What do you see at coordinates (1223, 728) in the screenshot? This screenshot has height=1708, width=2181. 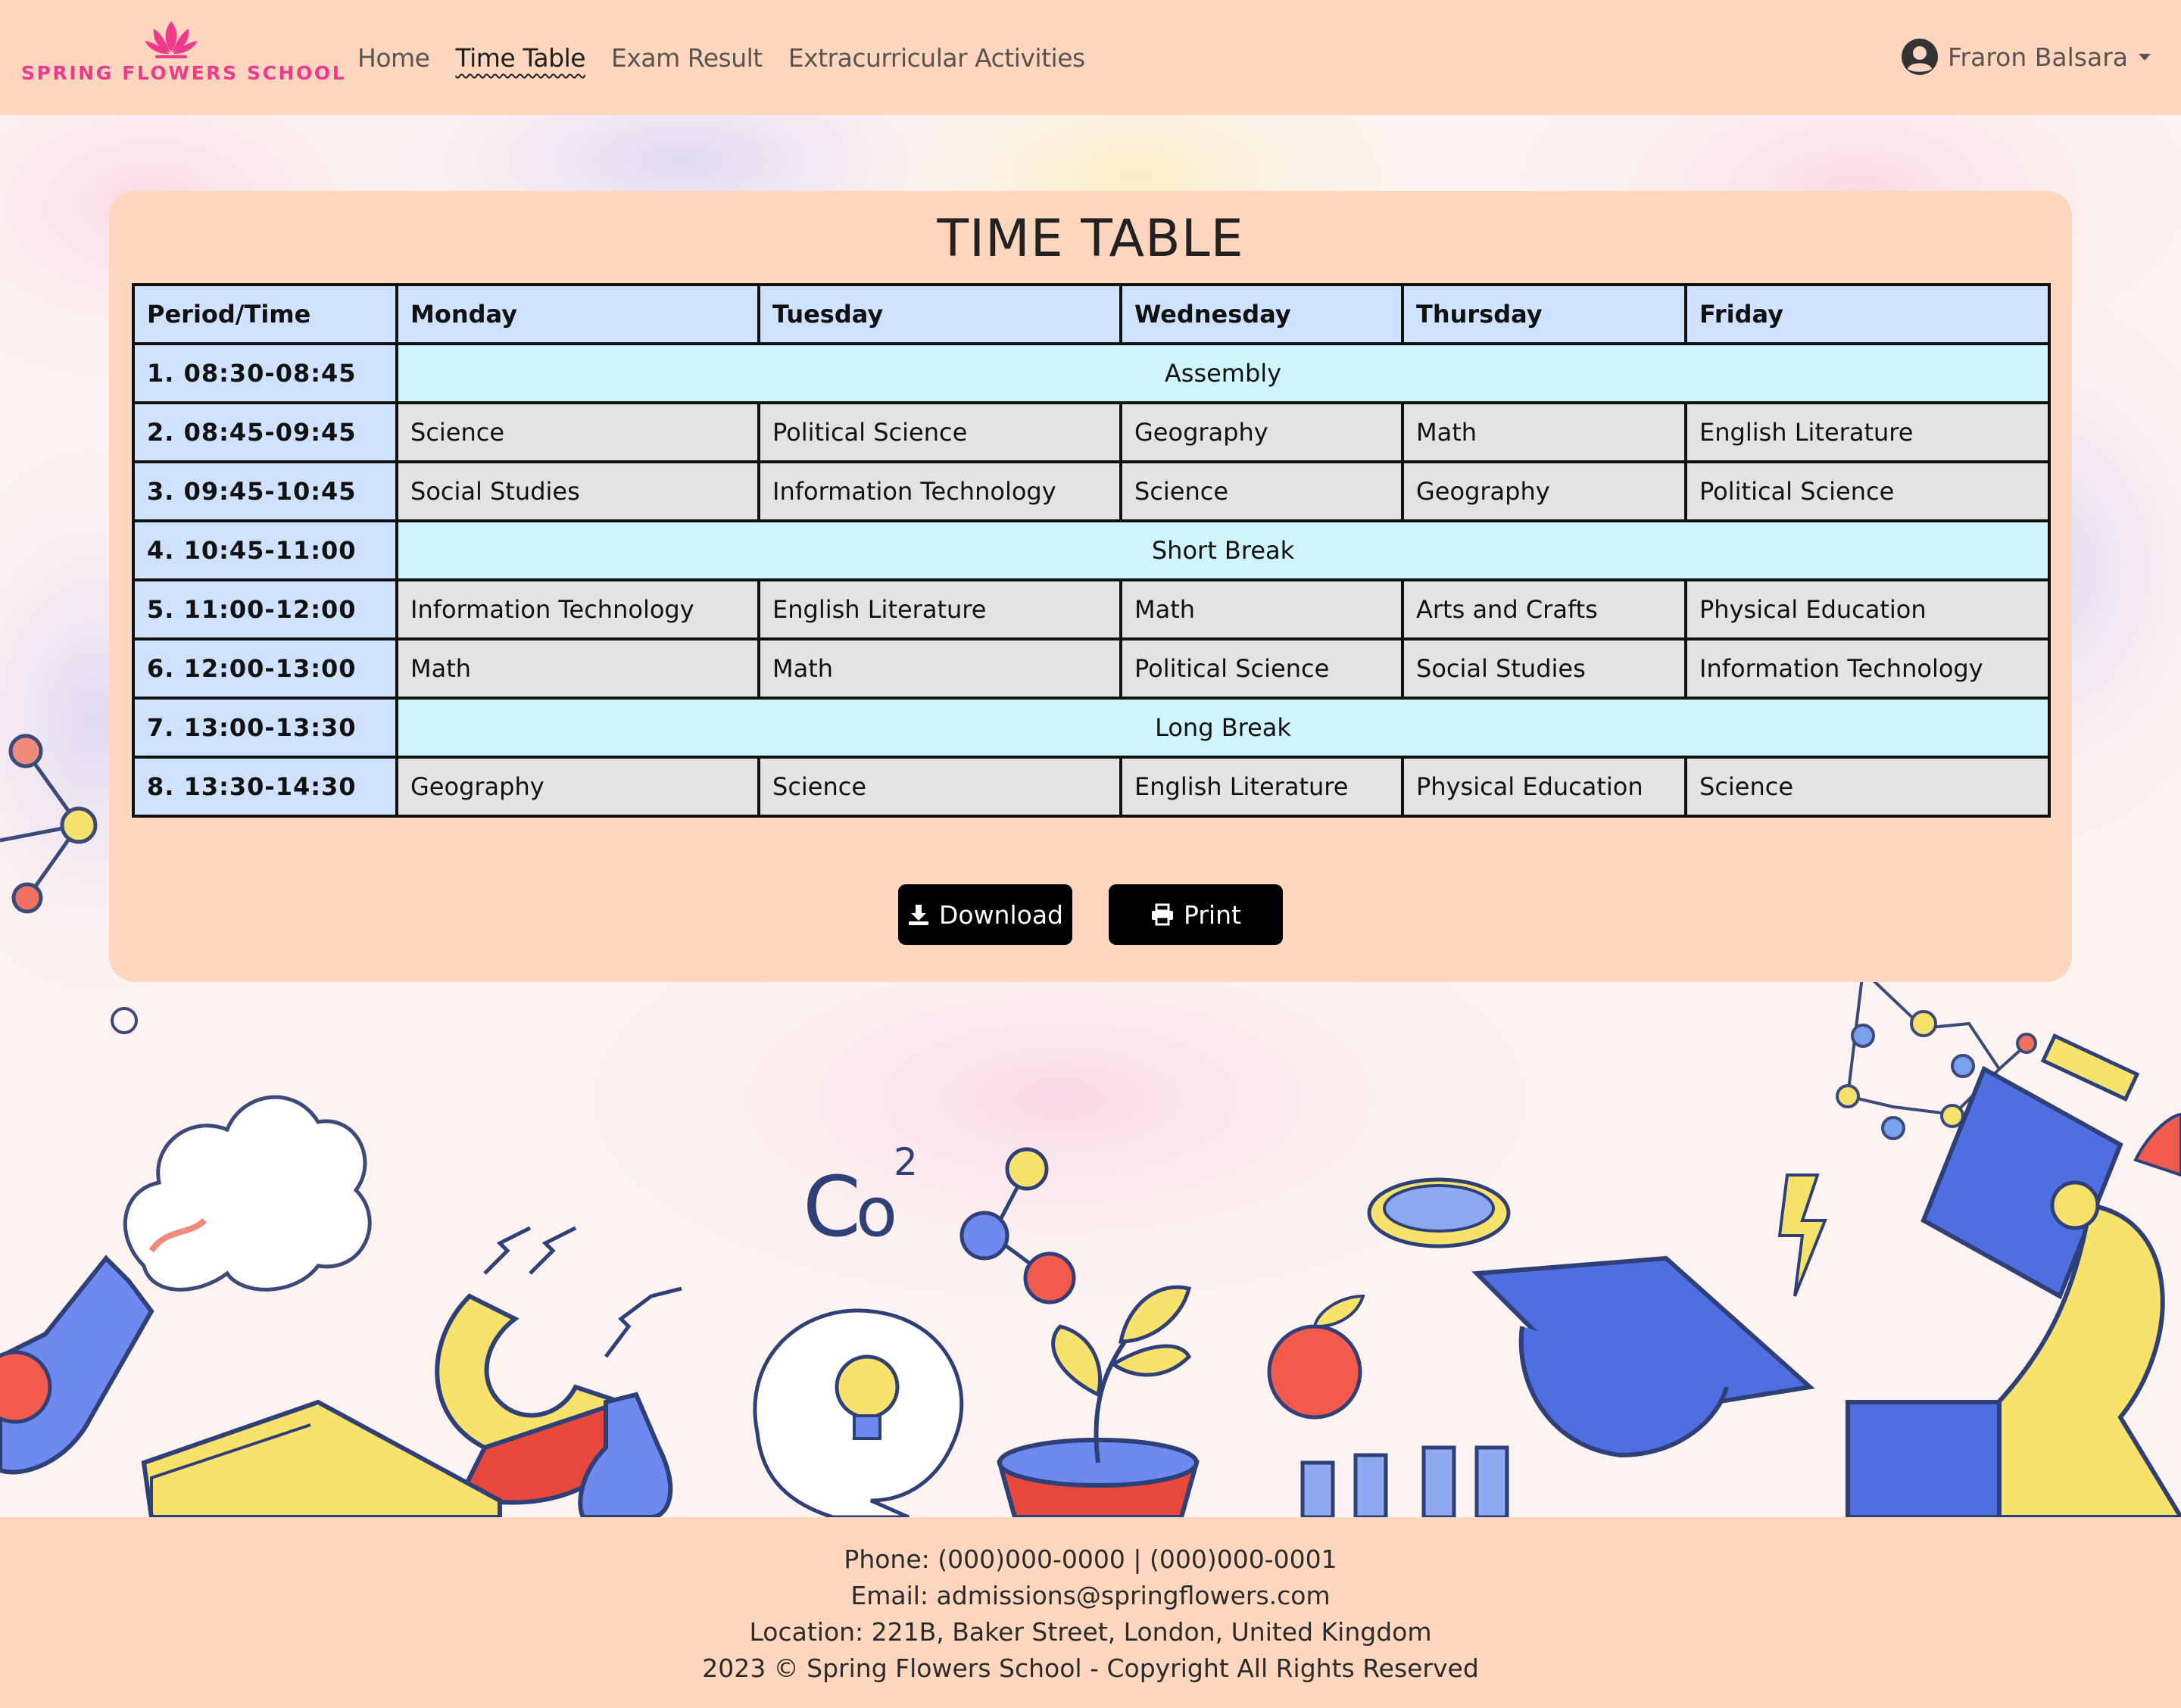 I see `break-cell: Long Break` at bounding box center [1223, 728].